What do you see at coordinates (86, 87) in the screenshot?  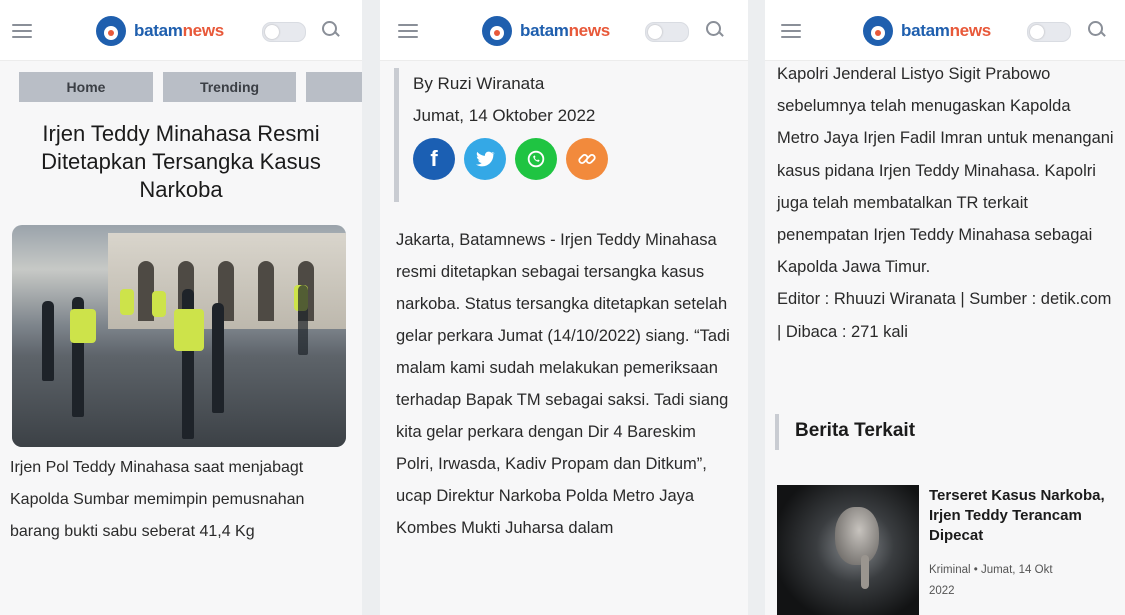 I see `nav-home-button: Home` at bounding box center [86, 87].